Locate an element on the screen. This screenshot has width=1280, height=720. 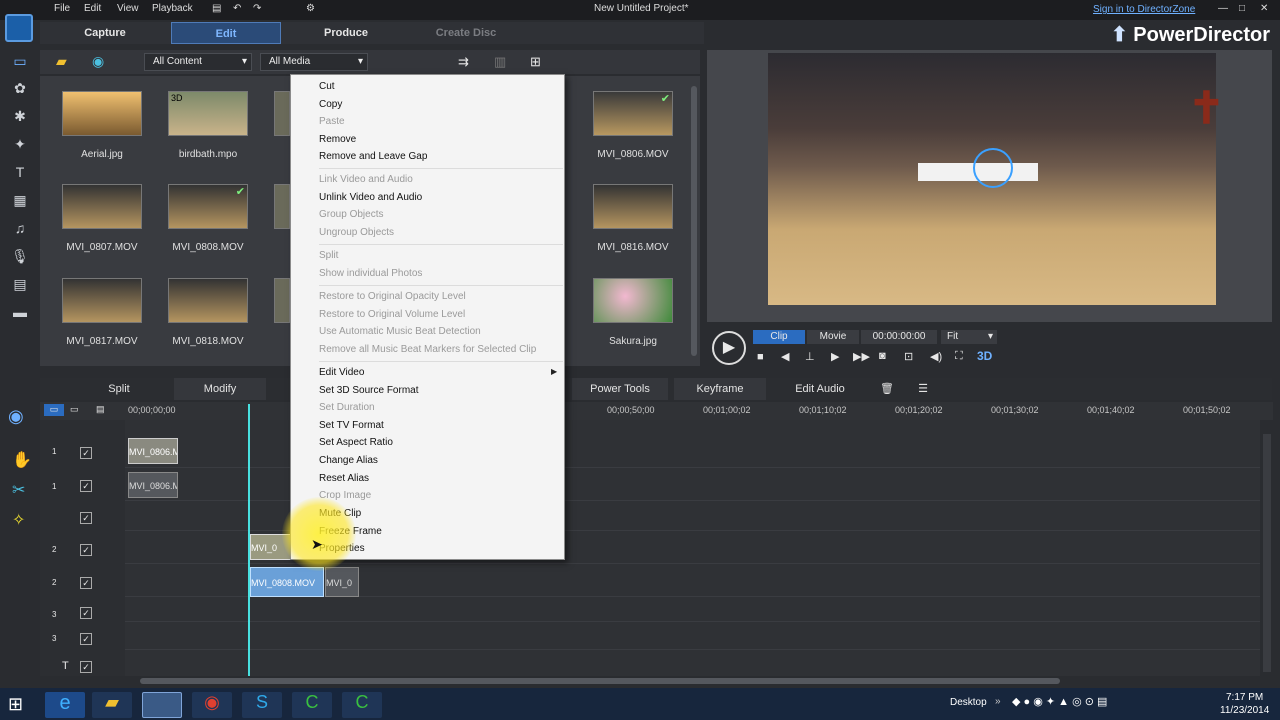
menu-item-remove: Remove is located at coordinates (337, 139).